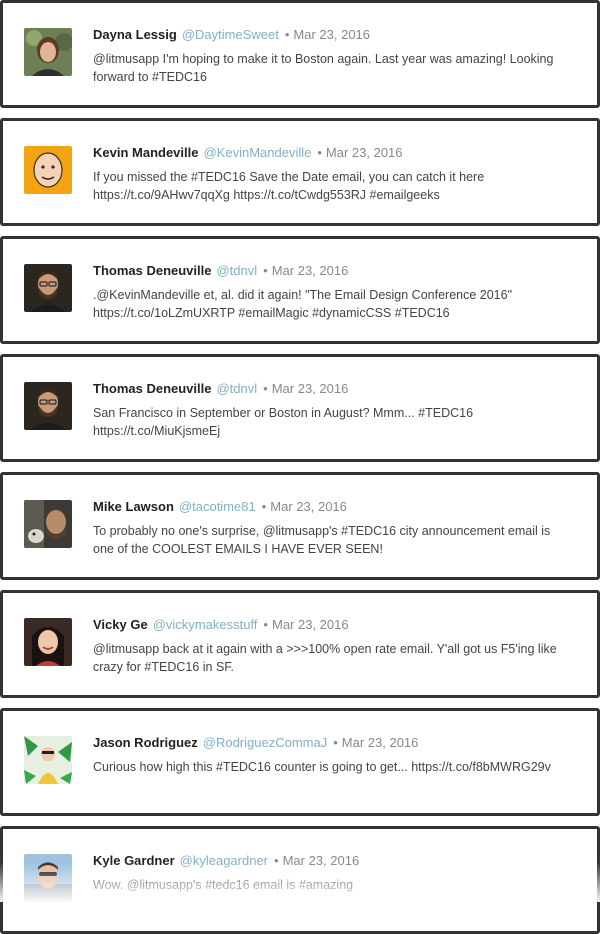 The width and height of the screenshot is (600, 934). Describe the element at coordinates (135, 34) in the screenshot. I see `author-name: Dayna Lessig` at that location.